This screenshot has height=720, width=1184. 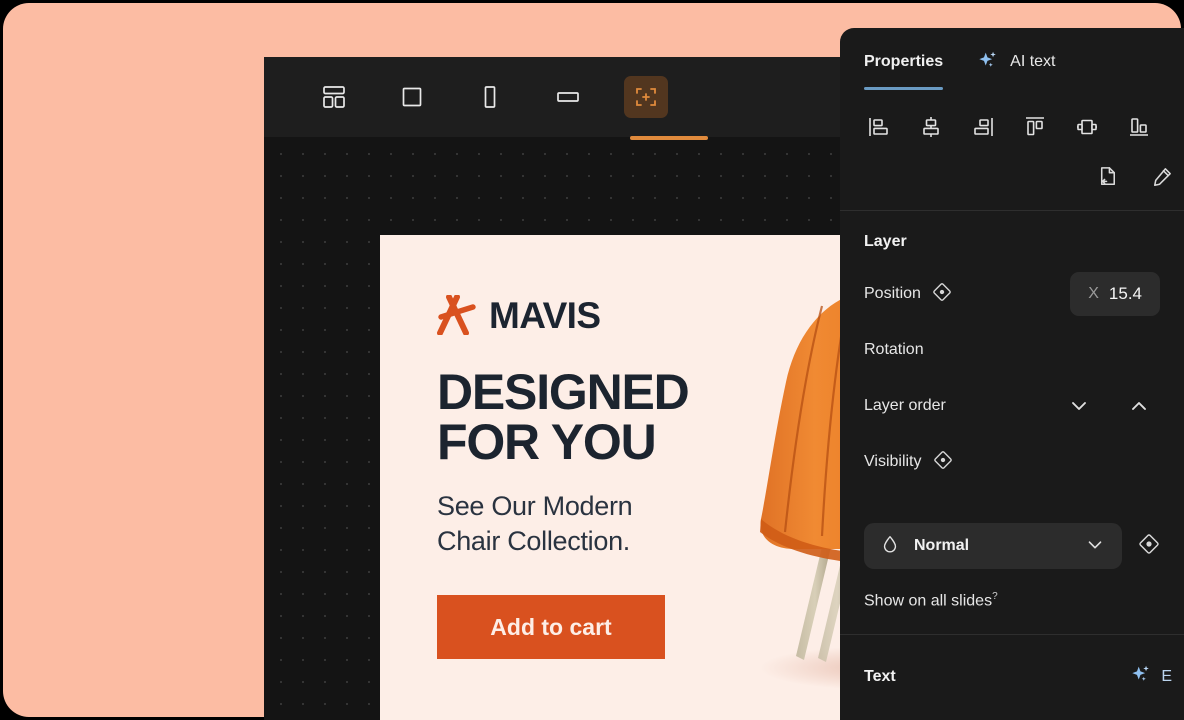 I want to click on brand-name: MAVIS, so click(x=545, y=315).